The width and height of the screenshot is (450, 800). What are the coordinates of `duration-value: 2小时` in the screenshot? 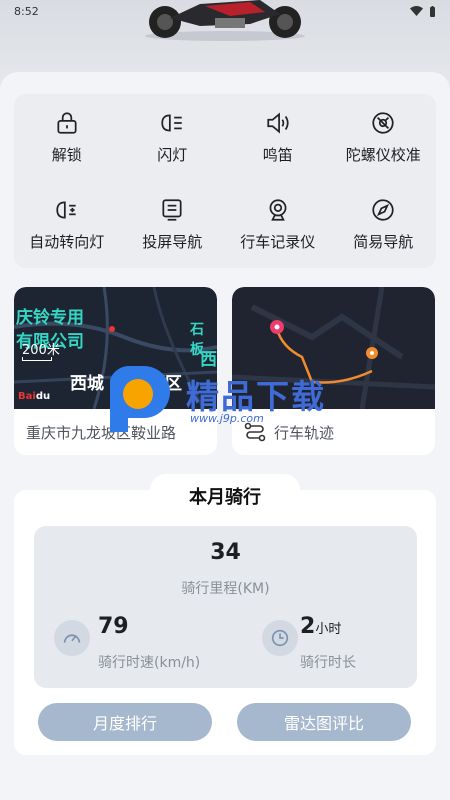 It's located at (320, 626).